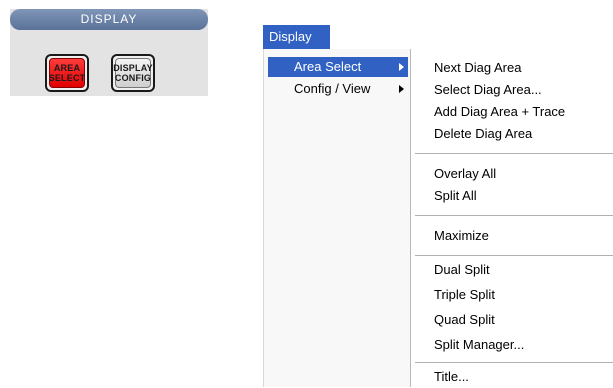 This screenshot has width=613, height=388. What do you see at coordinates (499, 112) in the screenshot?
I see `submenu-item-add-diag-area-trace: Add Diag Area + Trace` at bounding box center [499, 112].